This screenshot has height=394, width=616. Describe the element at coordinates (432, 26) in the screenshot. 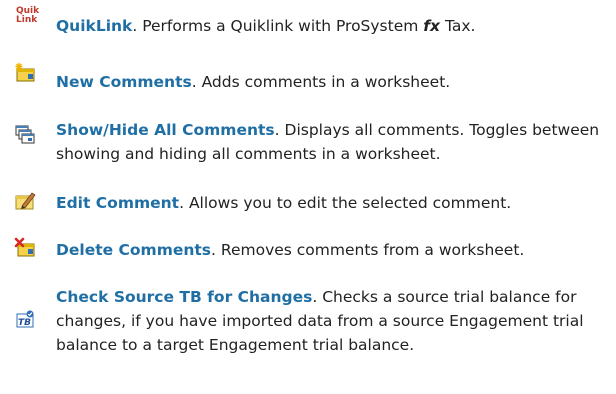

I see `desc-quiklink-fx: fx` at that location.